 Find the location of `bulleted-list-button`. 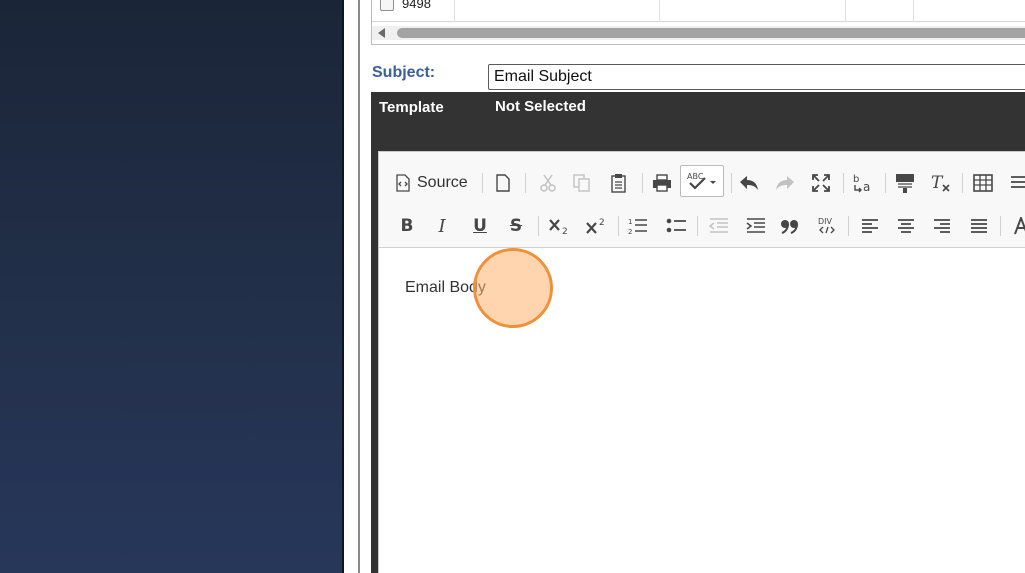

bulleted-list-button is located at coordinates (676, 226).